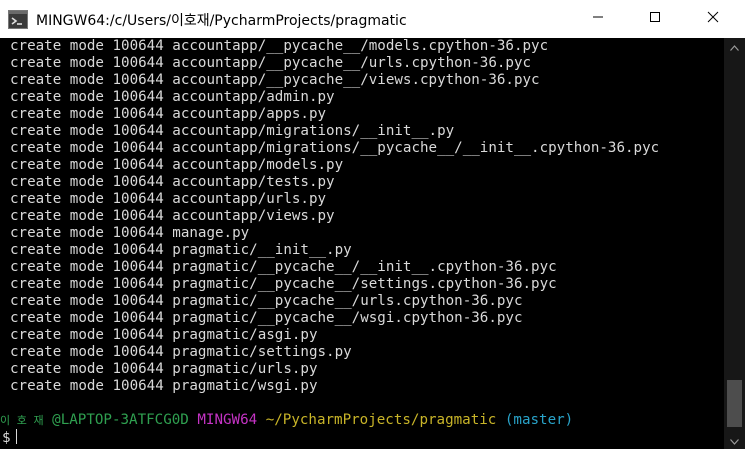 This screenshot has width=745, height=449. What do you see at coordinates (734, 403) in the screenshot?
I see `scrollbar-thumb` at bounding box center [734, 403].